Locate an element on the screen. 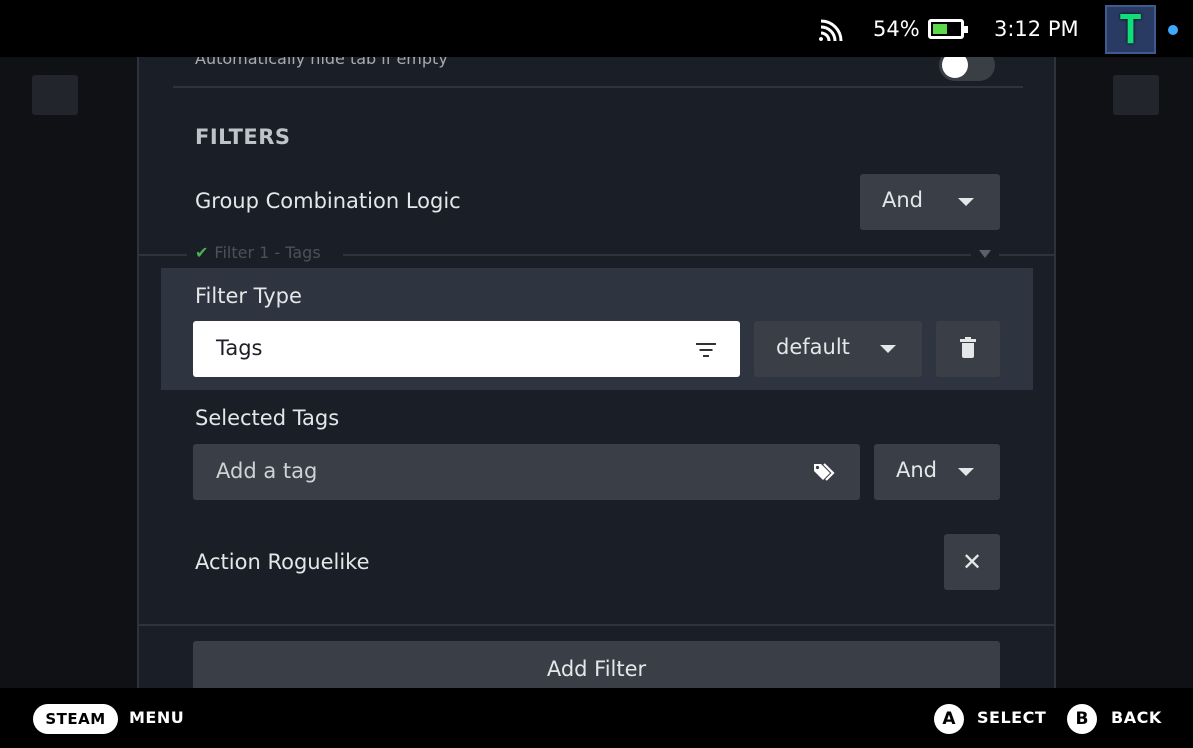 The height and width of the screenshot is (748, 1193). clock: 3:12 PM is located at coordinates (1036, 29).